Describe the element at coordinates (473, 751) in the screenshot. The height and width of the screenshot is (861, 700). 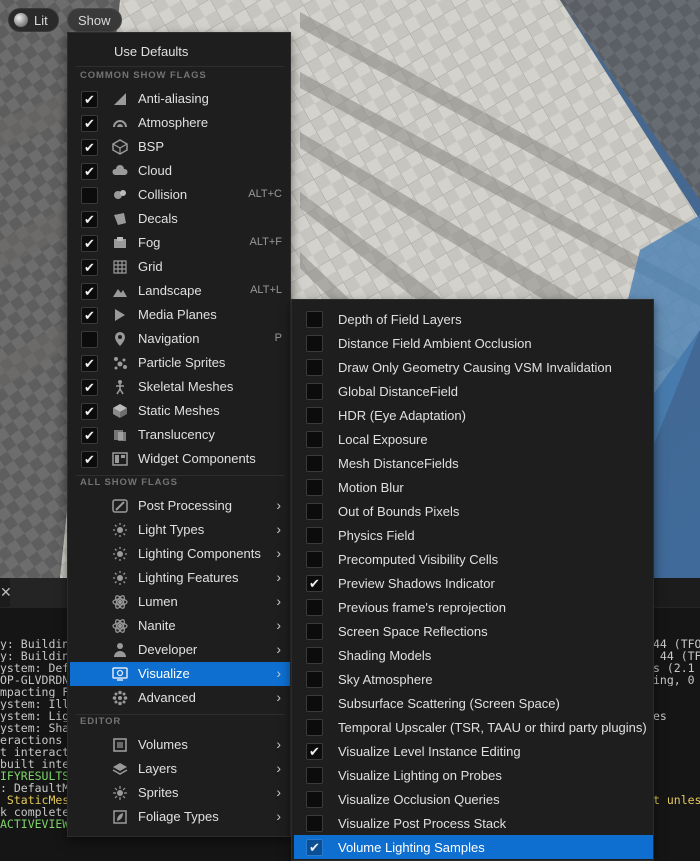
I see `visualize-item-visualize-level-instance-editing: ✔ Visualize Level Instance Editing` at that location.